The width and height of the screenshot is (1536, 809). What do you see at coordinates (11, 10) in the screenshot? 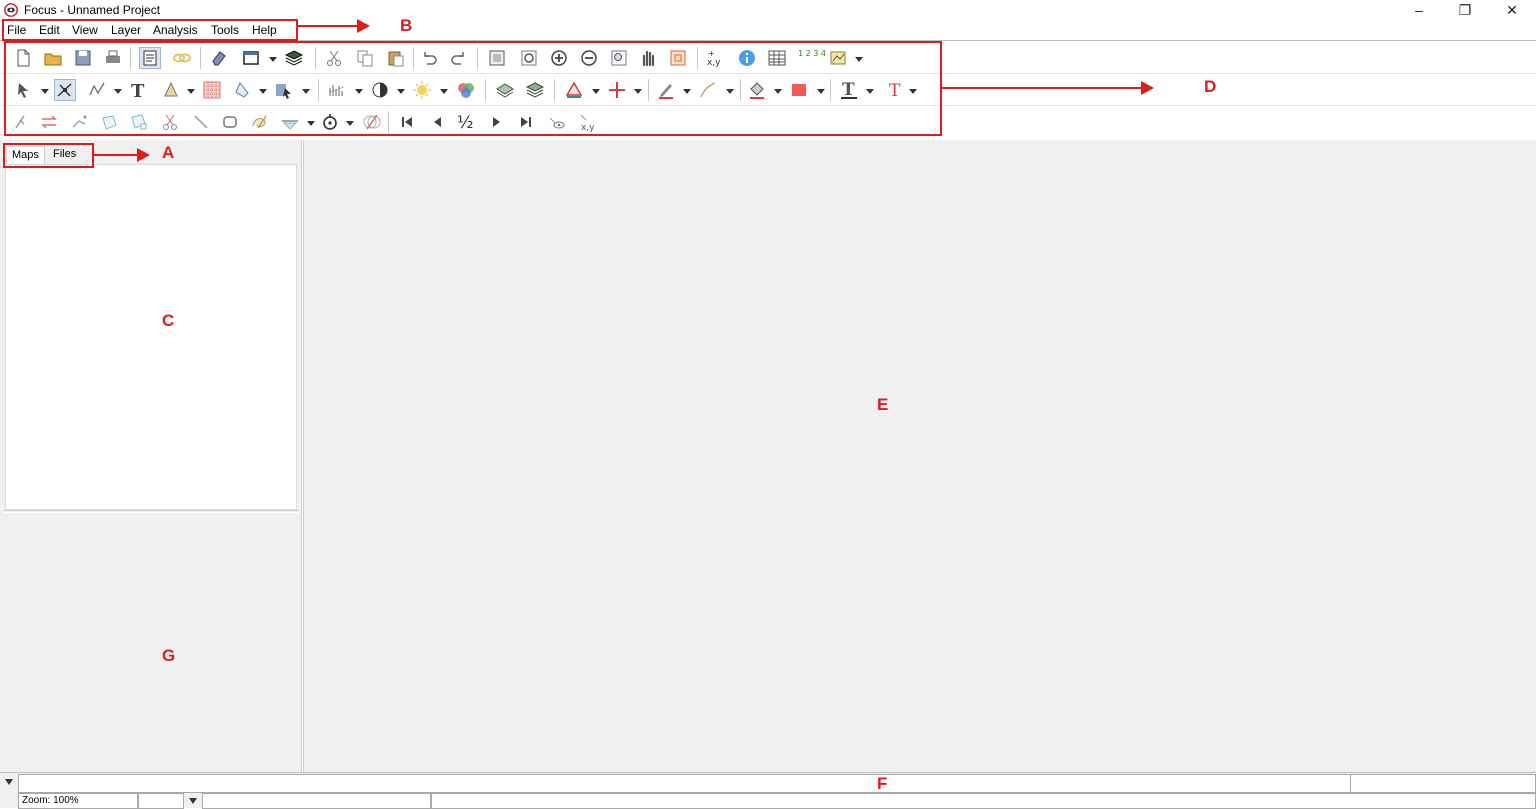
I see `app-eye-icon` at bounding box center [11, 10].